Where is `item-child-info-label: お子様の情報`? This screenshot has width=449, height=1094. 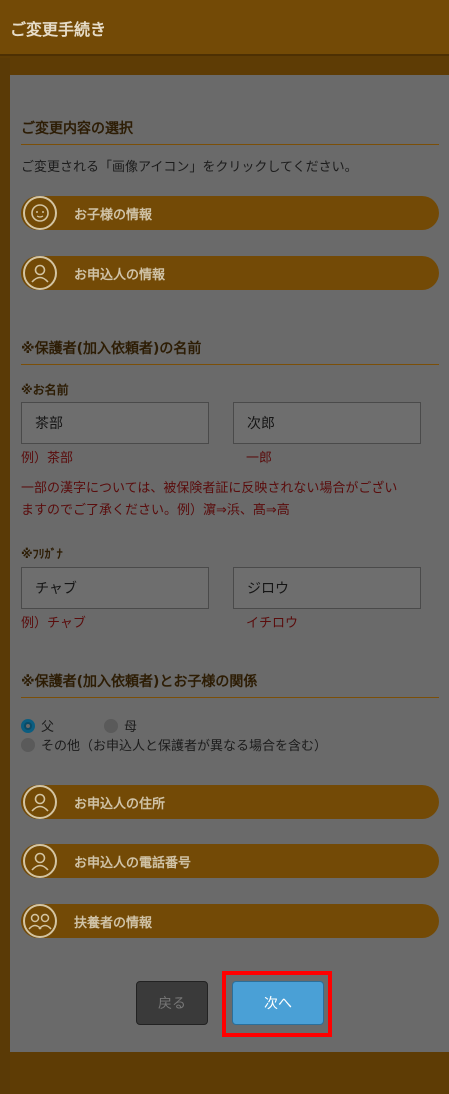
item-child-info-label: お子様の情報 is located at coordinates (113, 215).